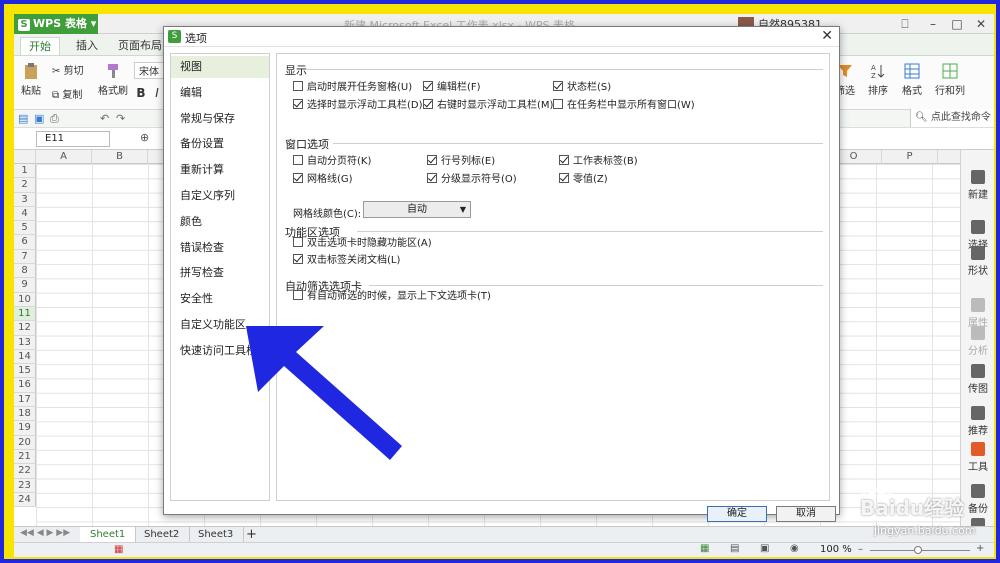 The width and height of the screenshot is (1000, 563). I want to click on display-option-5: 在任务栏中显示所有窗口(W), so click(624, 103).